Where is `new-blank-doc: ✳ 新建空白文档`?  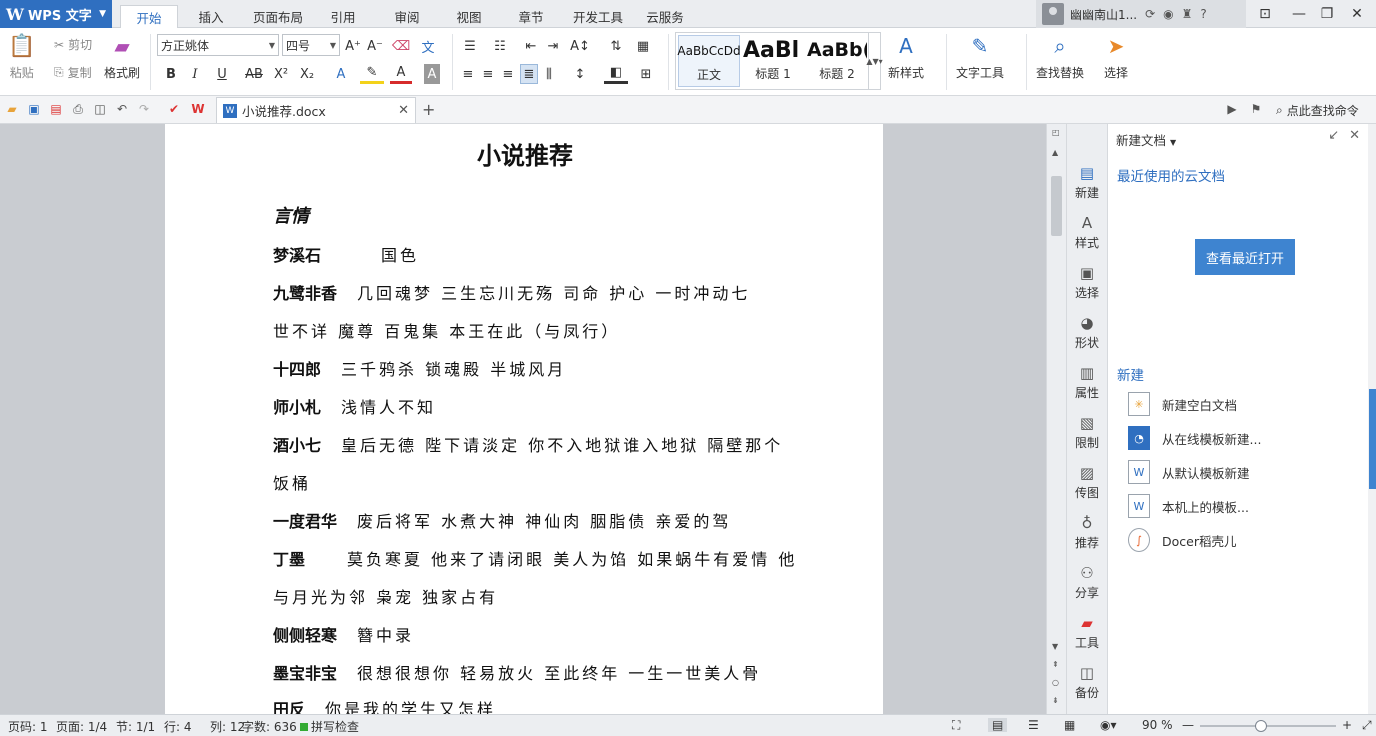 new-blank-doc: ✳ 新建空白文档 is located at coordinates (1182, 404).